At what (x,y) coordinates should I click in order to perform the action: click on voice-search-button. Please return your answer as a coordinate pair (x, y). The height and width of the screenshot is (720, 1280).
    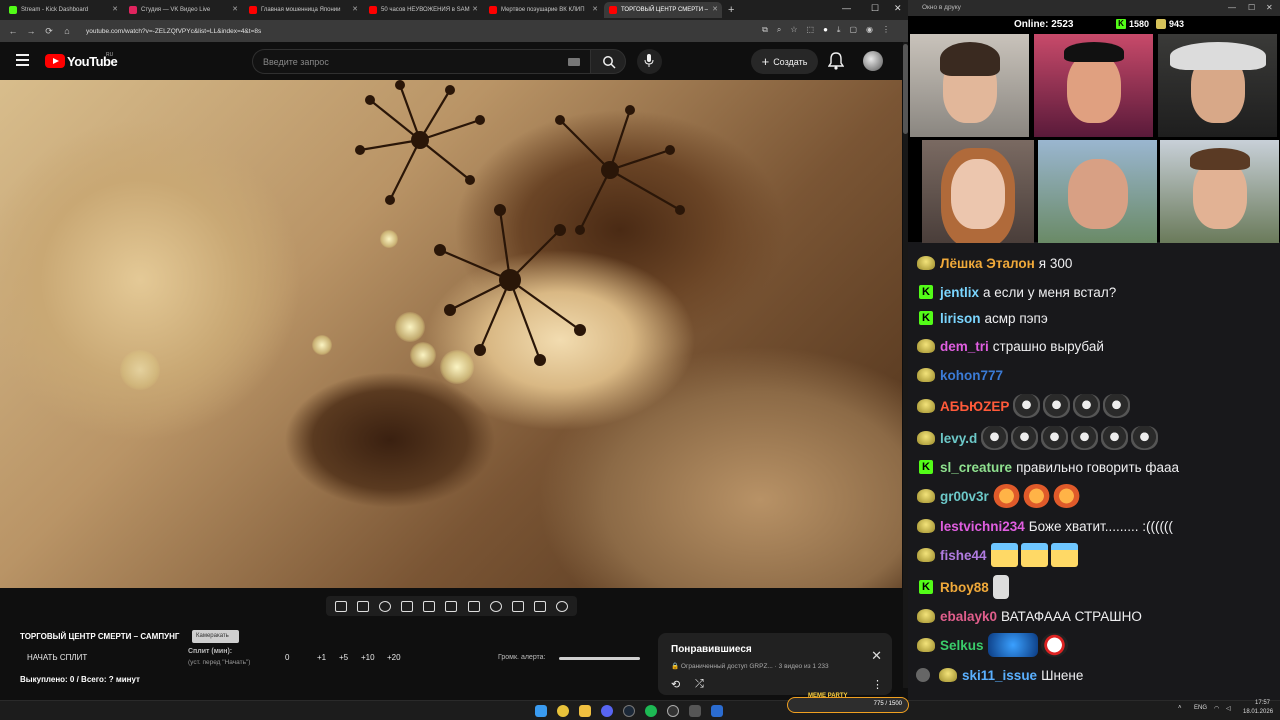
    Looking at the image, I should click on (649, 61).